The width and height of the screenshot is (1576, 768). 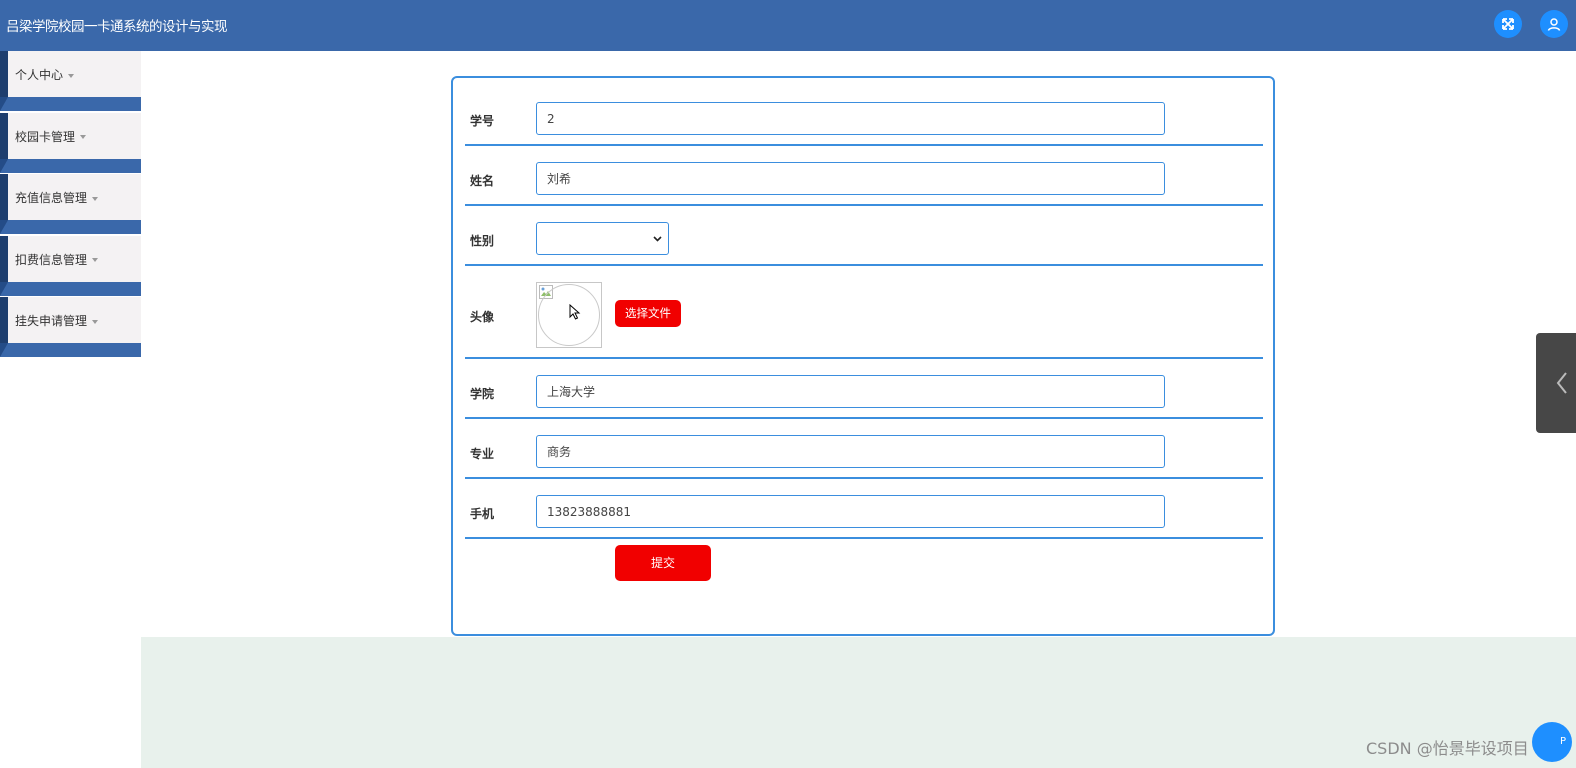 I want to click on sidebar-group-loss-report: 挂失申请管理, so click(x=70, y=328).